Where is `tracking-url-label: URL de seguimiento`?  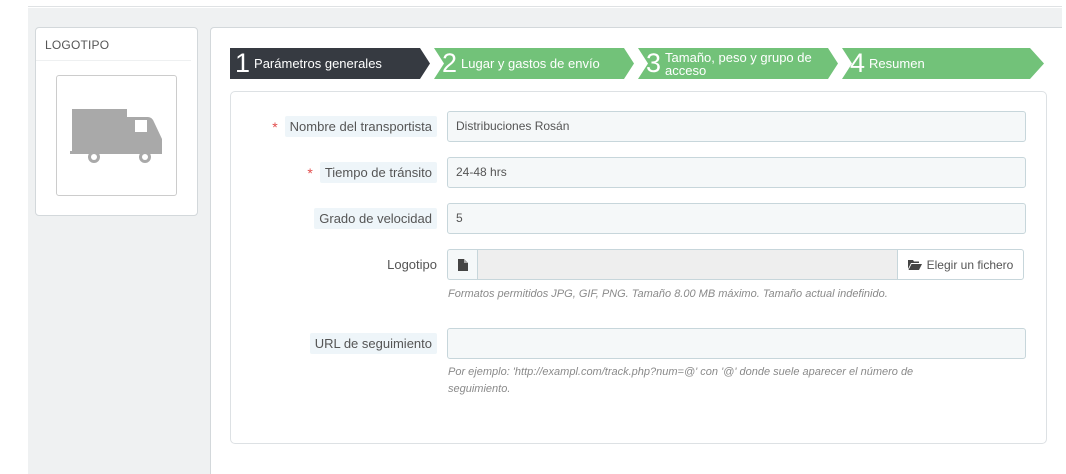
tracking-url-label: URL de seguimiento is located at coordinates (373, 343).